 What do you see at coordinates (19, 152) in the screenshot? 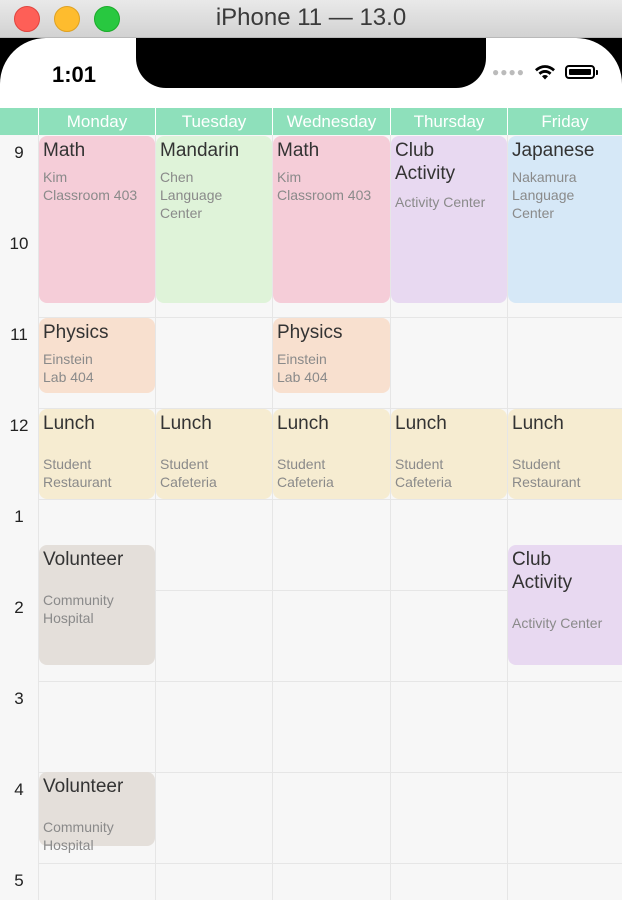
I see `hour-label-9: 9` at bounding box center [19, 152].